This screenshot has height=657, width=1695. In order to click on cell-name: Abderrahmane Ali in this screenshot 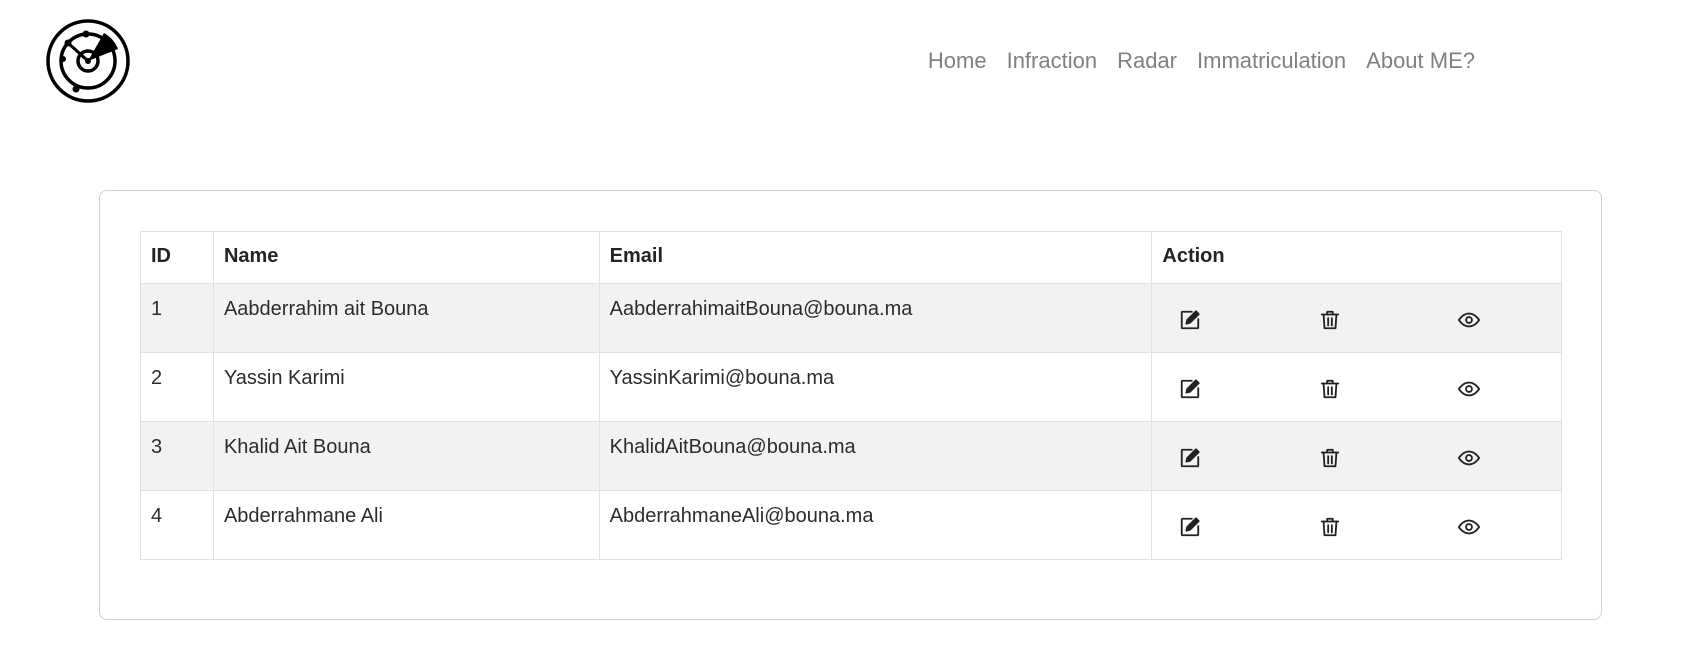, I will do `click(406, 525)`.